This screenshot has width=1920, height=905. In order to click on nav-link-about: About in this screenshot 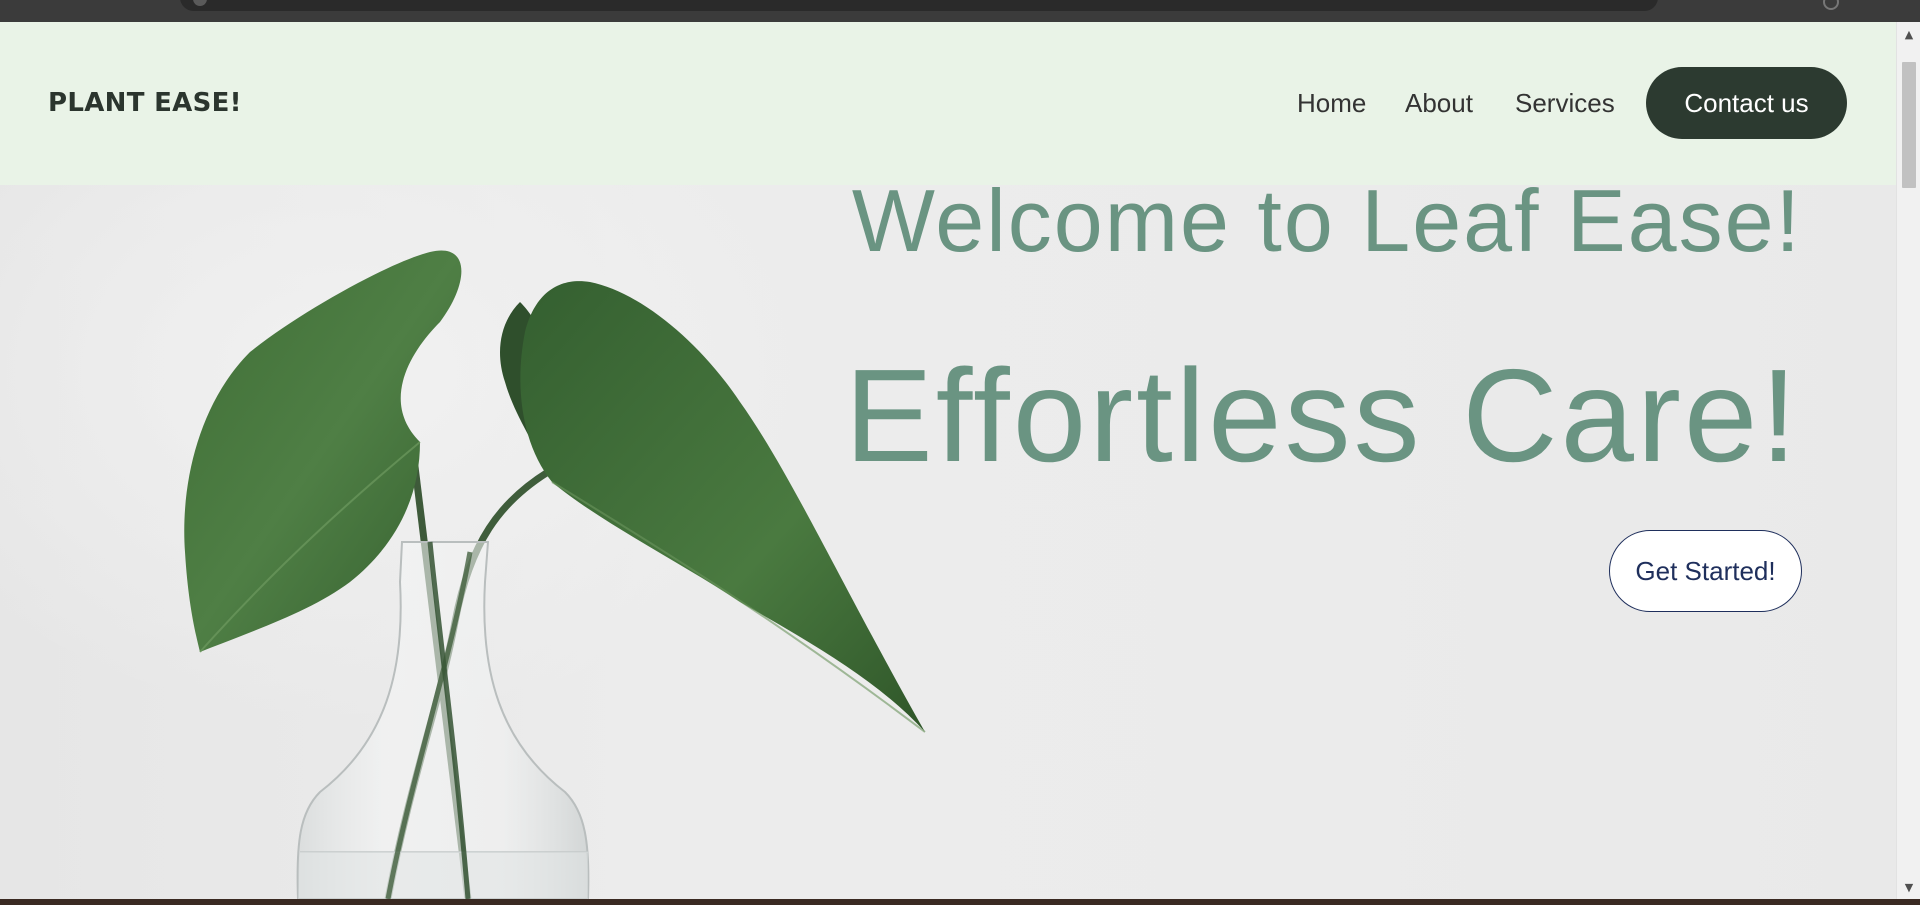, I will do `click(1439, 103)`.